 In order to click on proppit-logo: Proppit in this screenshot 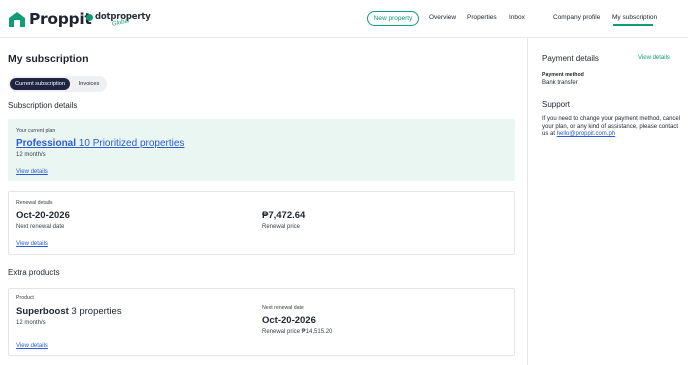, I will do `click(50, 19)`.